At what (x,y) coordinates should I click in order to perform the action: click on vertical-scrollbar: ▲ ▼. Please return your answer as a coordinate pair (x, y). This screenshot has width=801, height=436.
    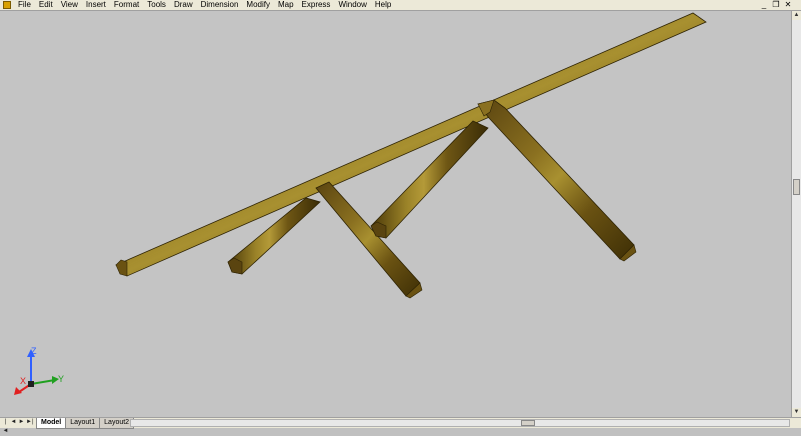
    Looking at the image, I should click on (796, 214).